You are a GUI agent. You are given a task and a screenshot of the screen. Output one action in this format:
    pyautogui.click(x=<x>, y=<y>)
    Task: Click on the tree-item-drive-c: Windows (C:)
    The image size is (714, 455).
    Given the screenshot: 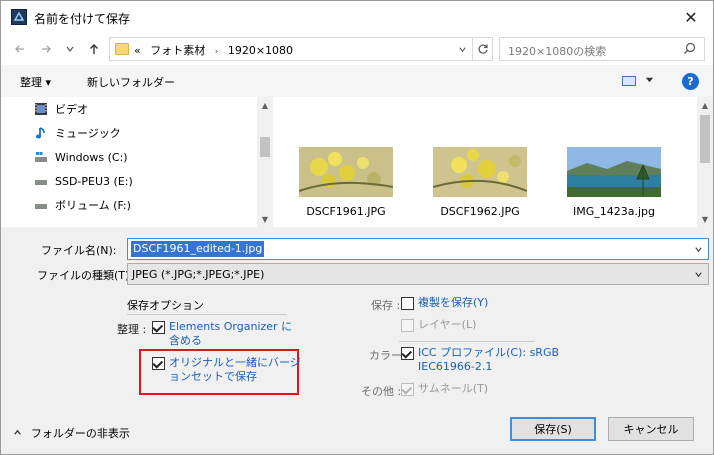 What is the action you would take?
    pyautogui.click(x=130, y=157)
    